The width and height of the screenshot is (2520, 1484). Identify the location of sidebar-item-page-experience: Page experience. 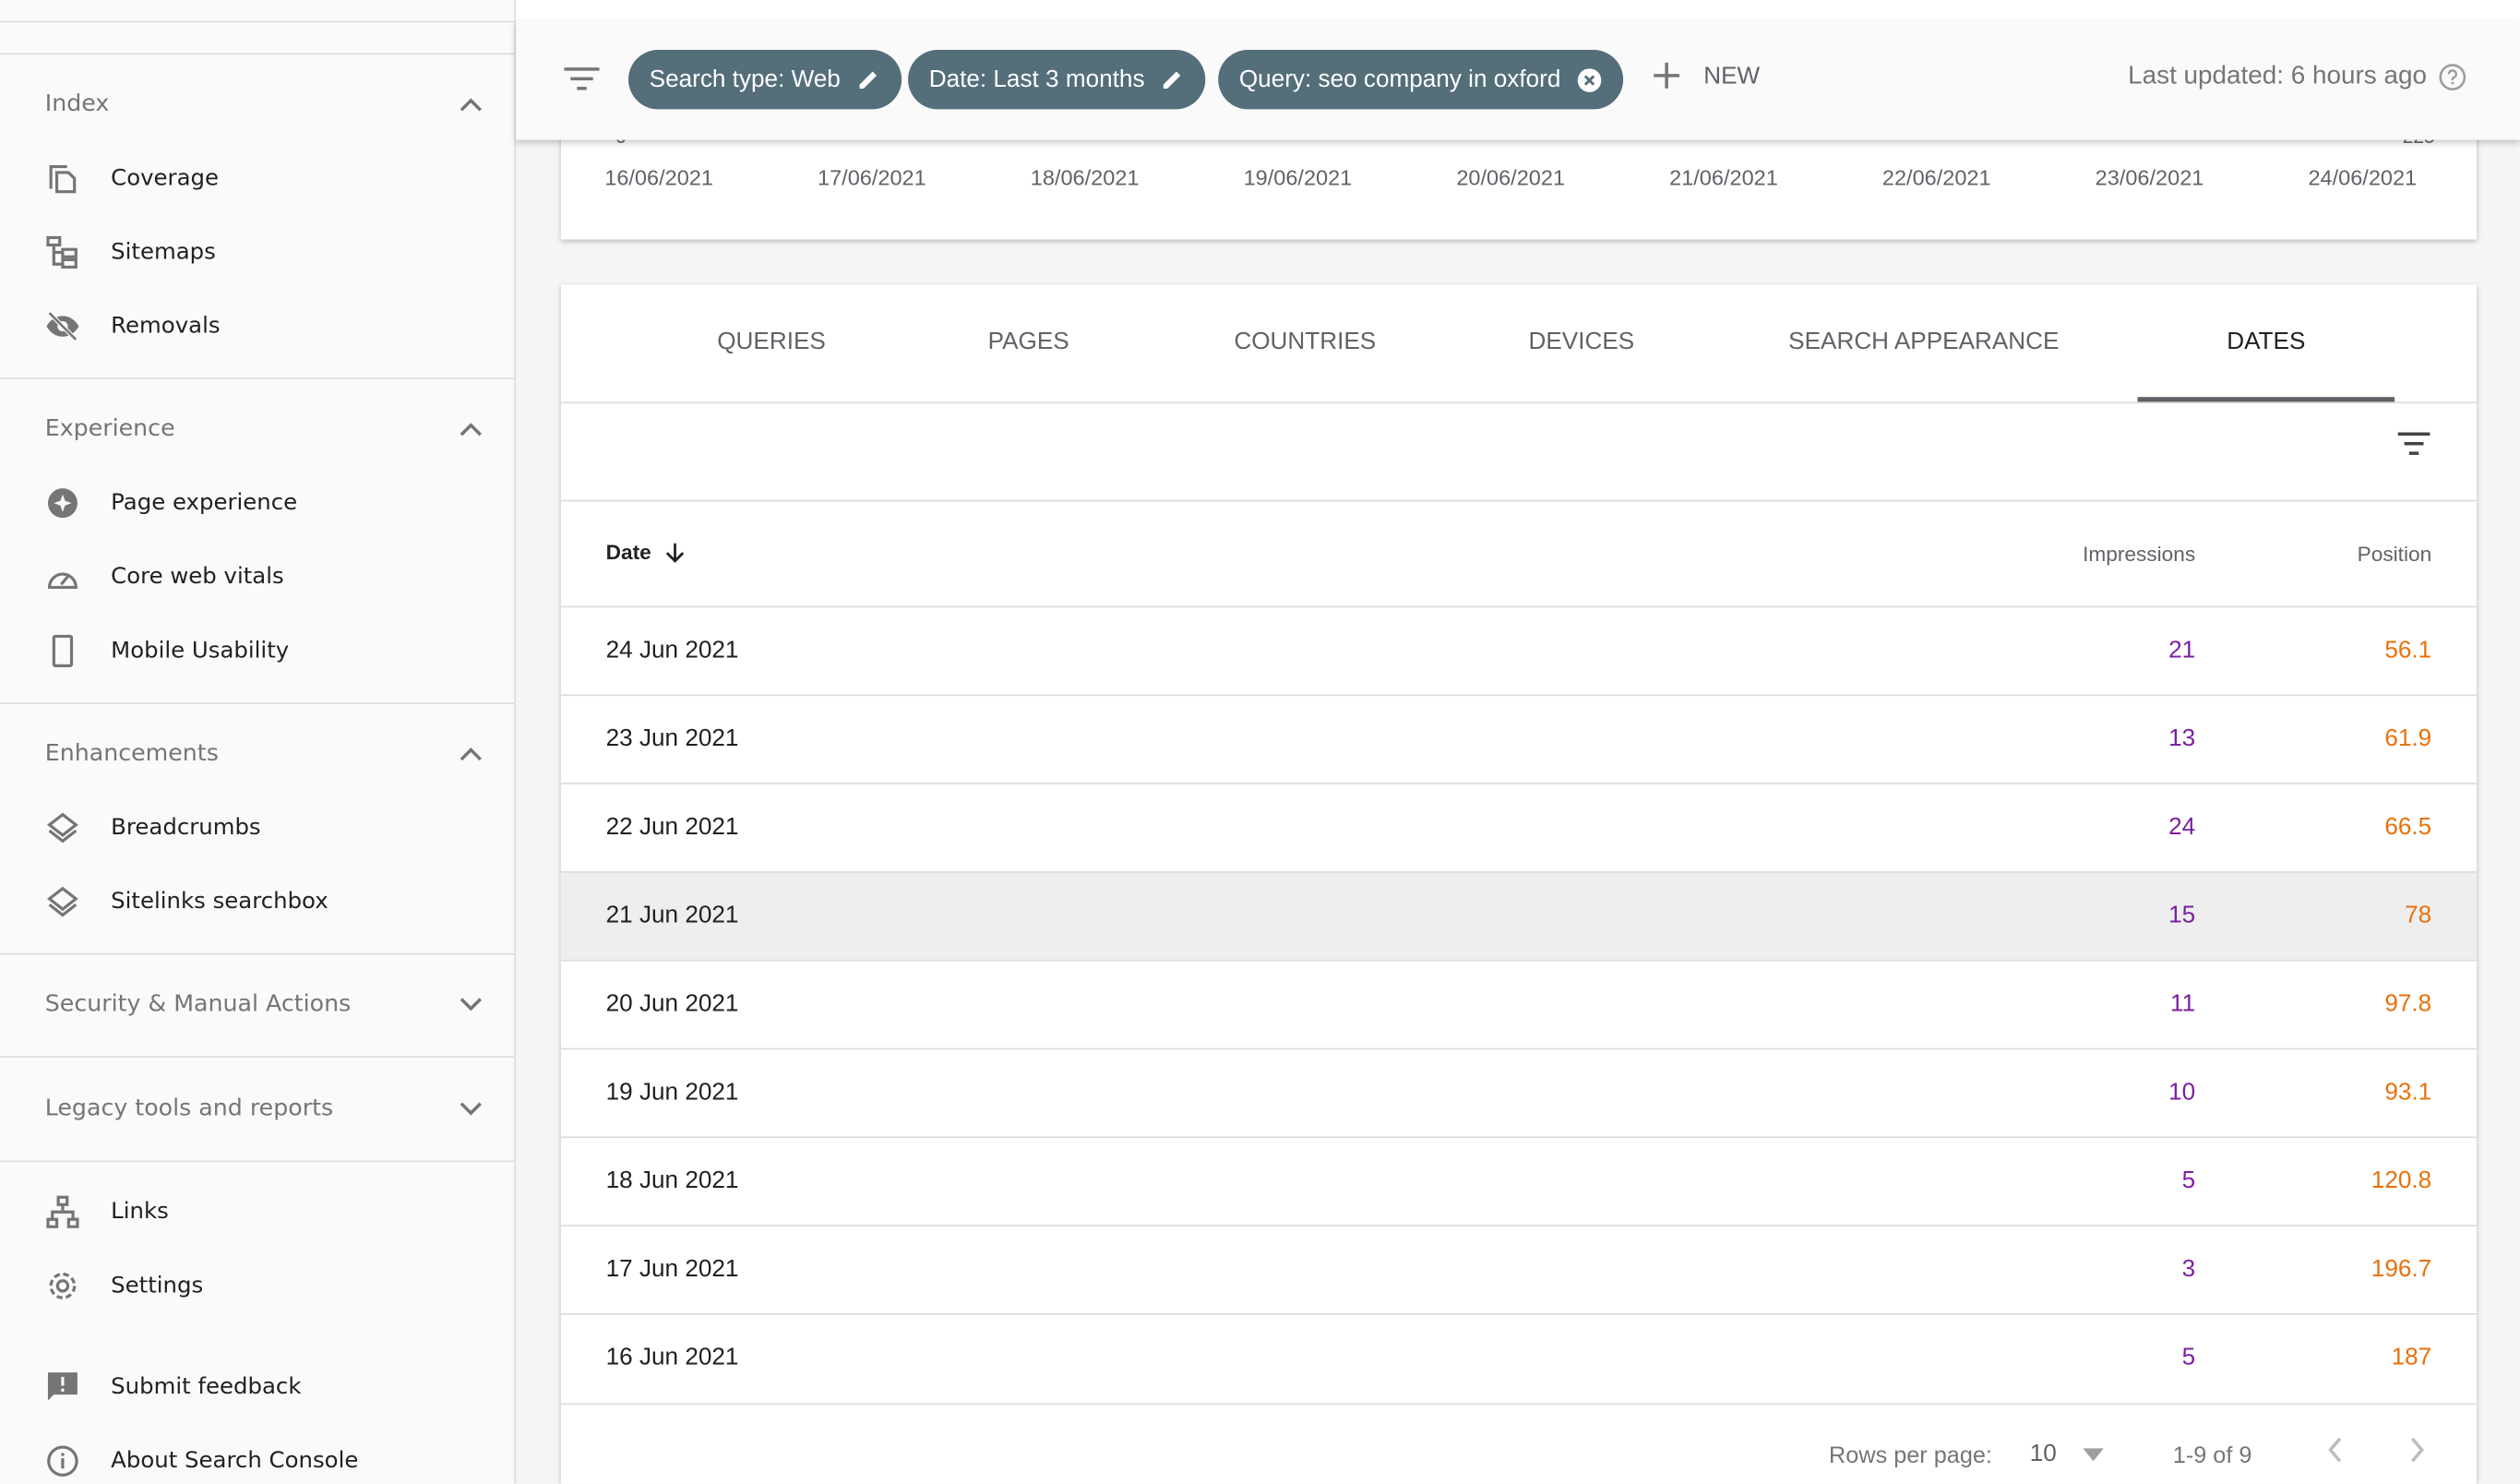
(270, 503).